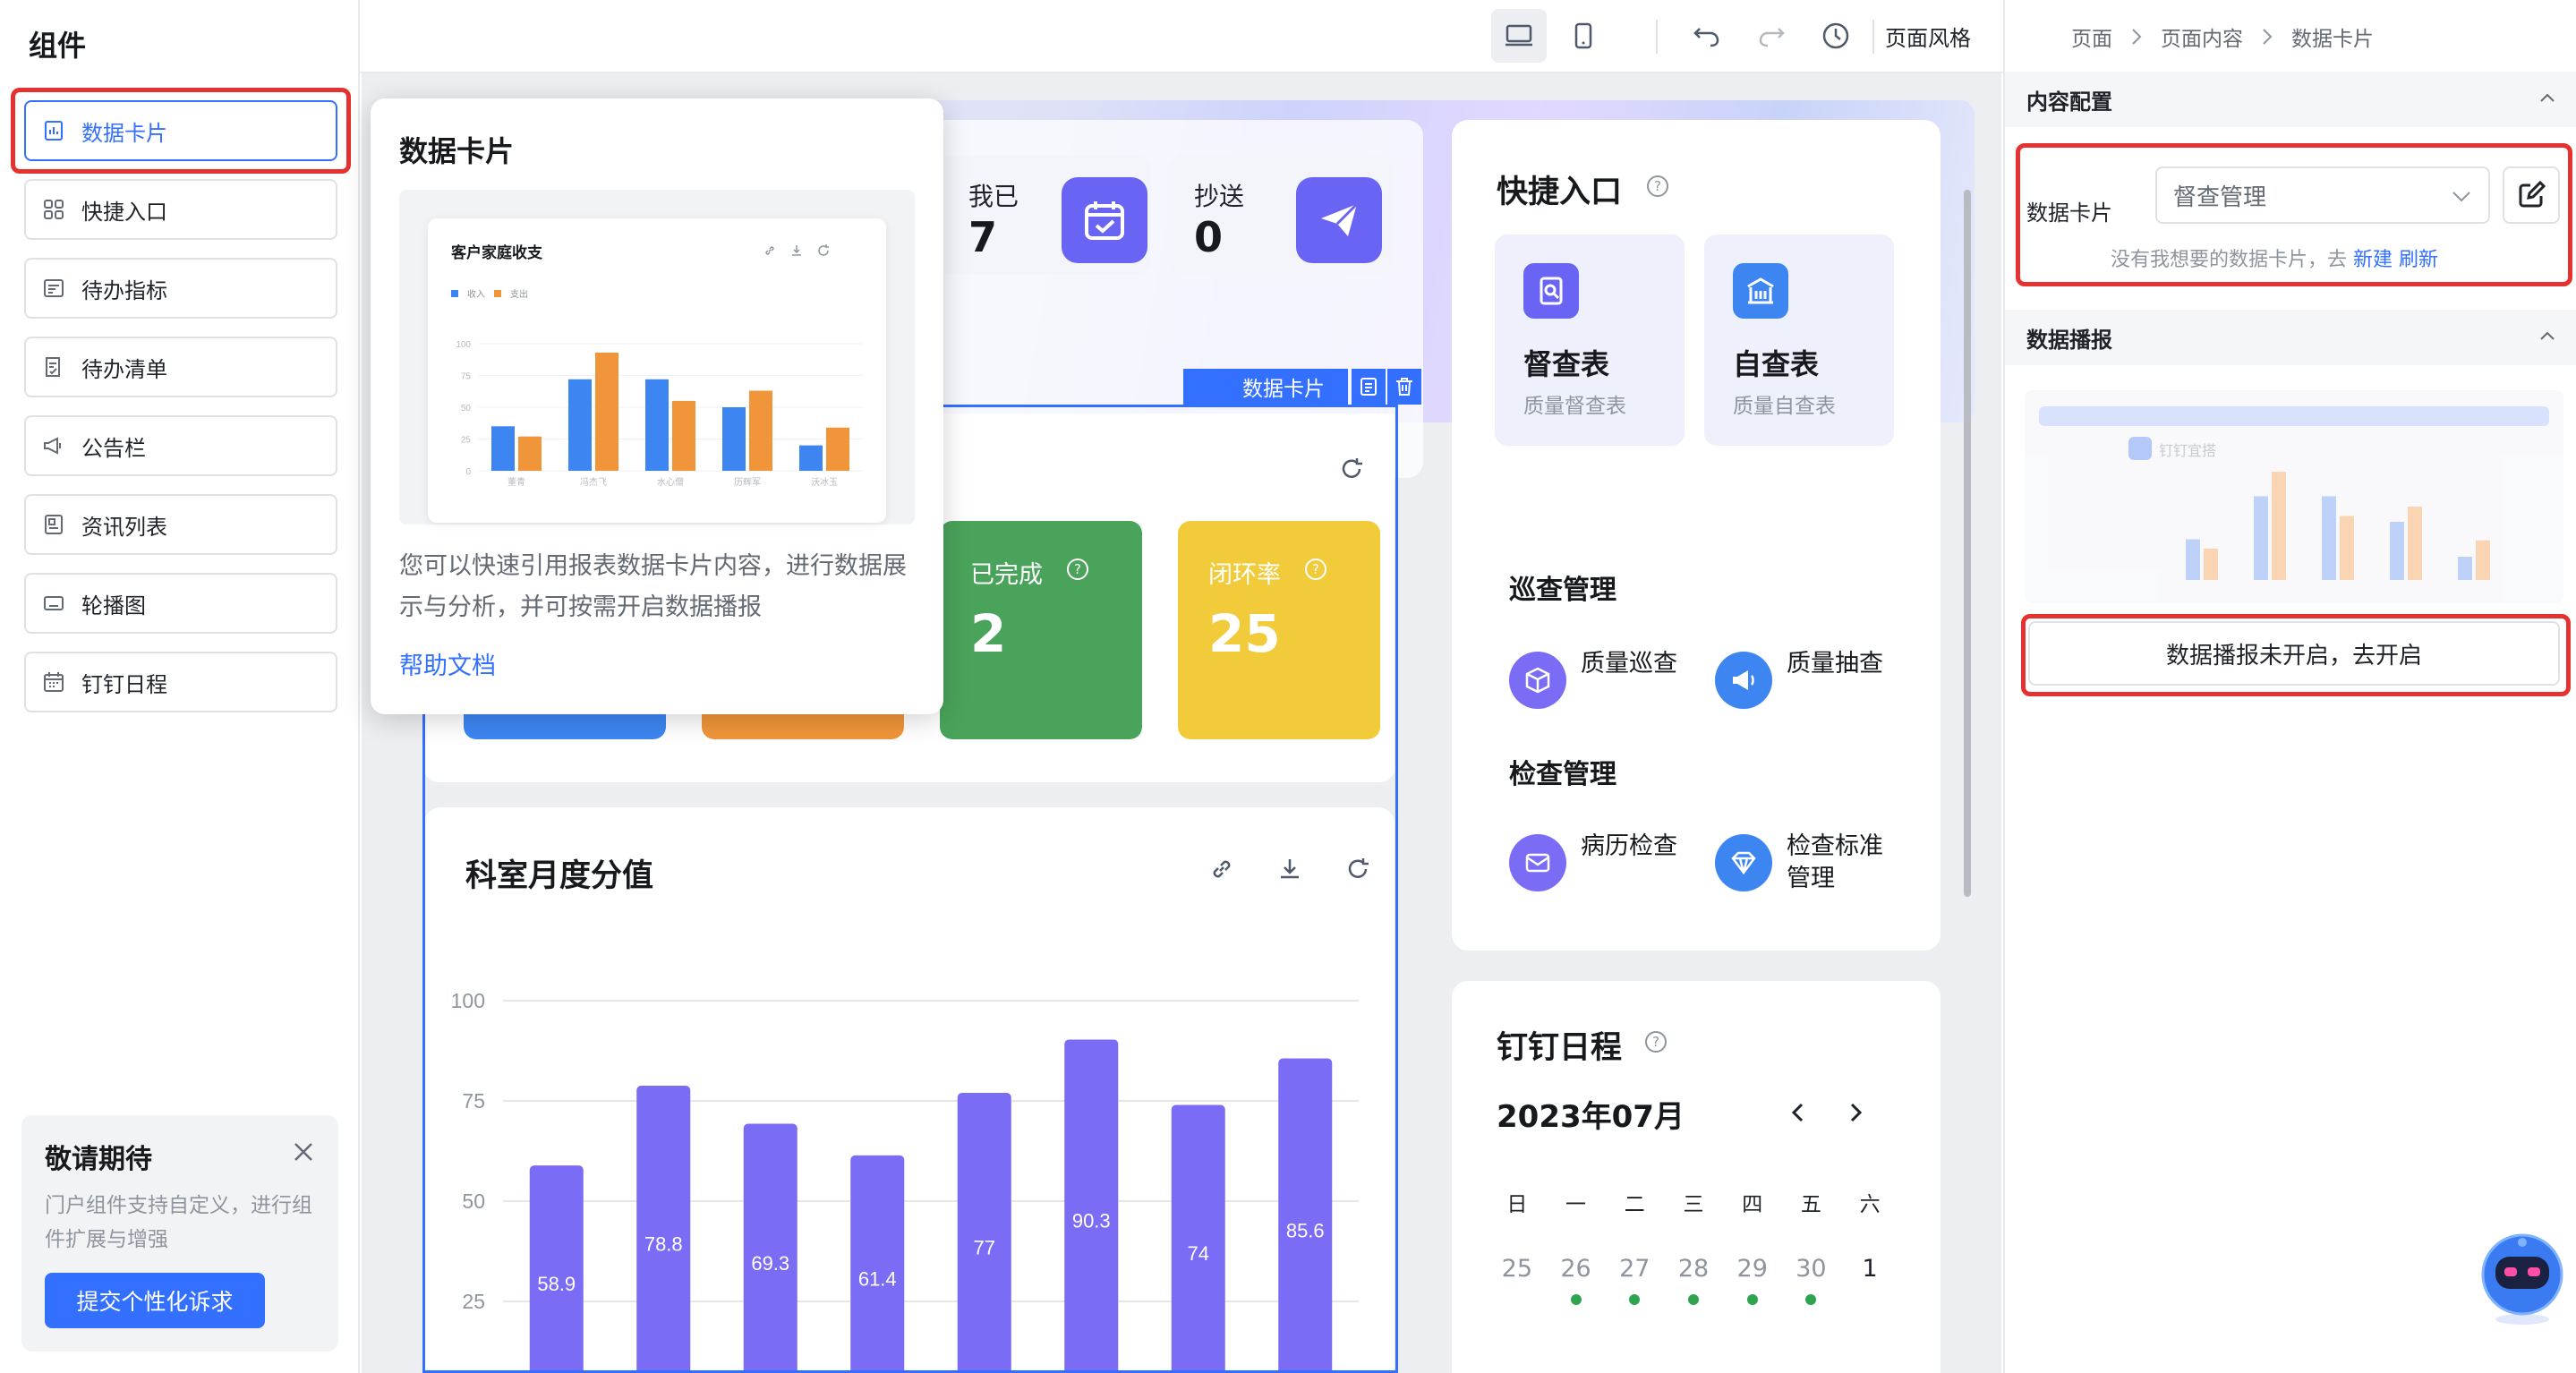 The height and width of the screenshot is (1373, 2576). I want to click on quick-title: 快捷入口, so click(1560, 192).